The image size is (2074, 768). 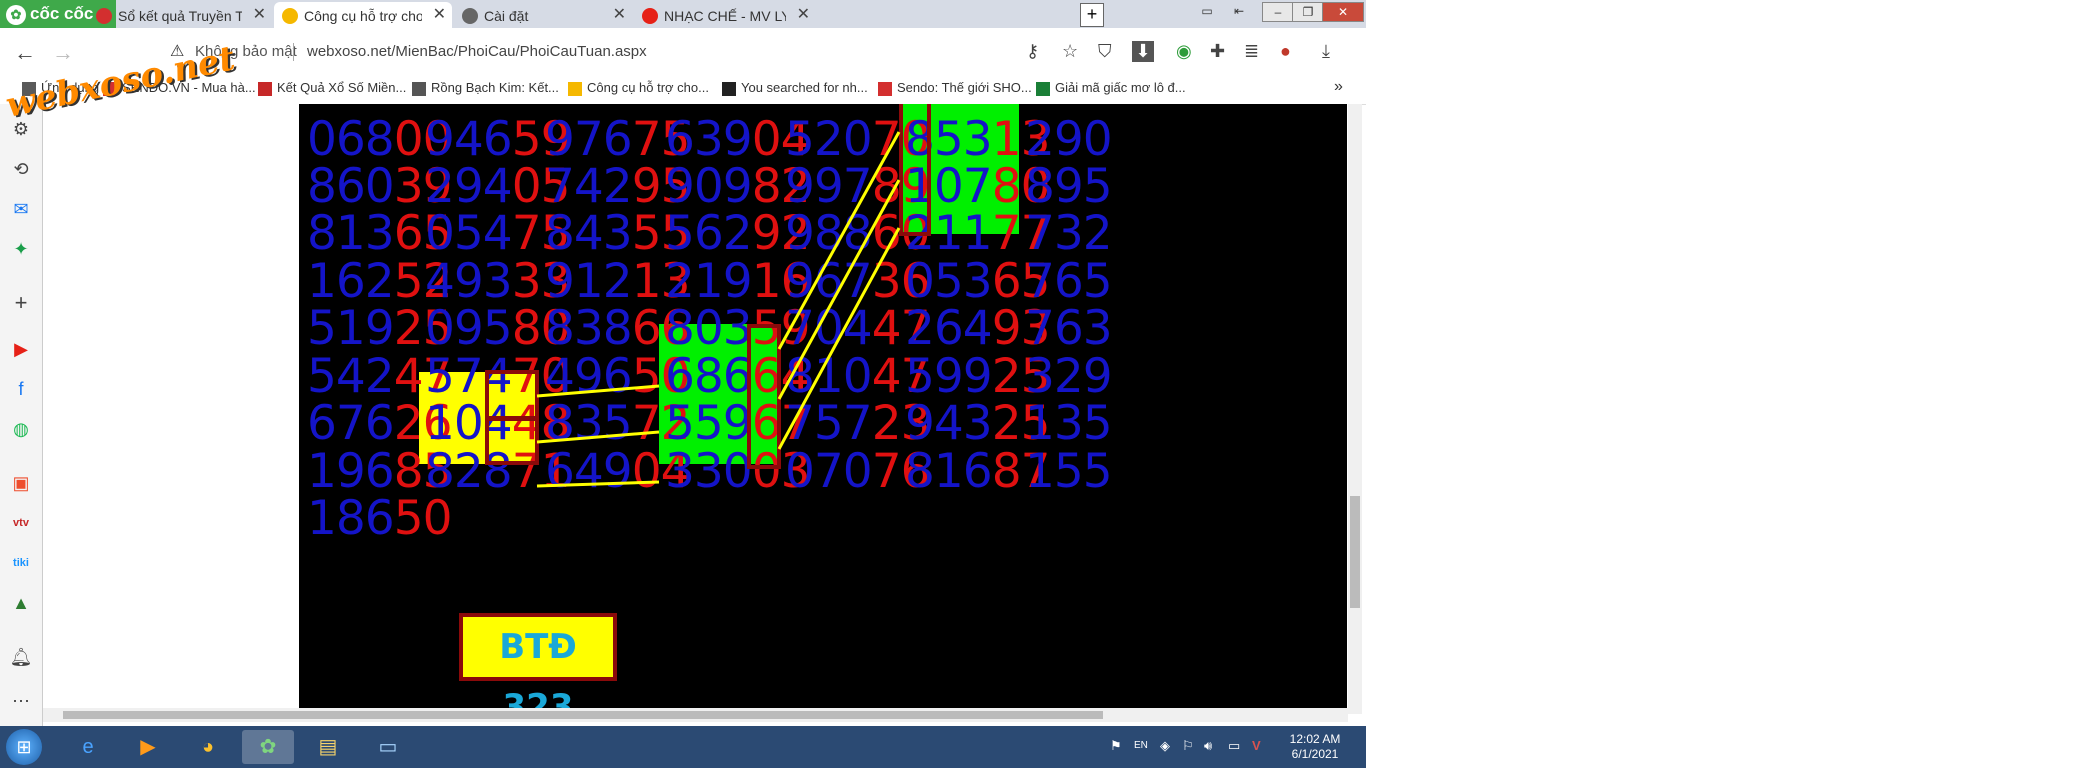 What do you see at coordinates (1285, 51) in the screenshot?
I see `profile-icon: ●` at bounding box center [1285, 51].